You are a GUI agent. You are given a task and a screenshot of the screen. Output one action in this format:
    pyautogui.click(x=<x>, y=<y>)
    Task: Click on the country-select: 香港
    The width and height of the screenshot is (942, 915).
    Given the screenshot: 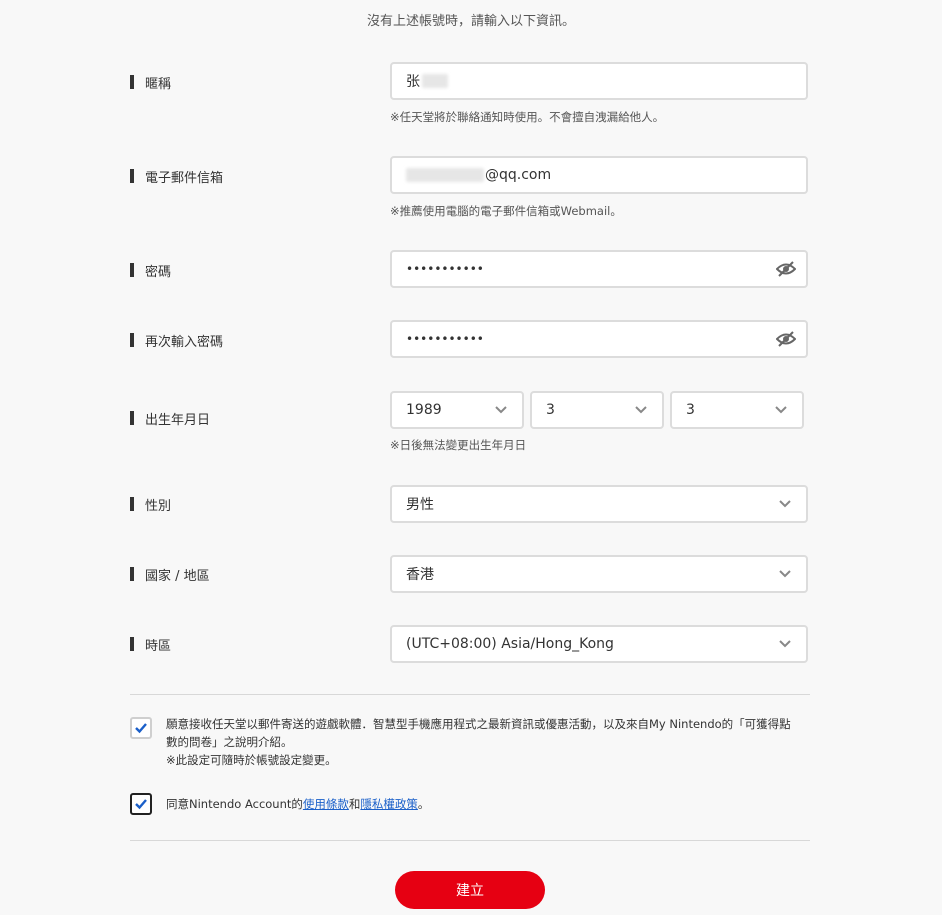 What is the action you would take?
    pyautogui.click(x=599, y=574)
    